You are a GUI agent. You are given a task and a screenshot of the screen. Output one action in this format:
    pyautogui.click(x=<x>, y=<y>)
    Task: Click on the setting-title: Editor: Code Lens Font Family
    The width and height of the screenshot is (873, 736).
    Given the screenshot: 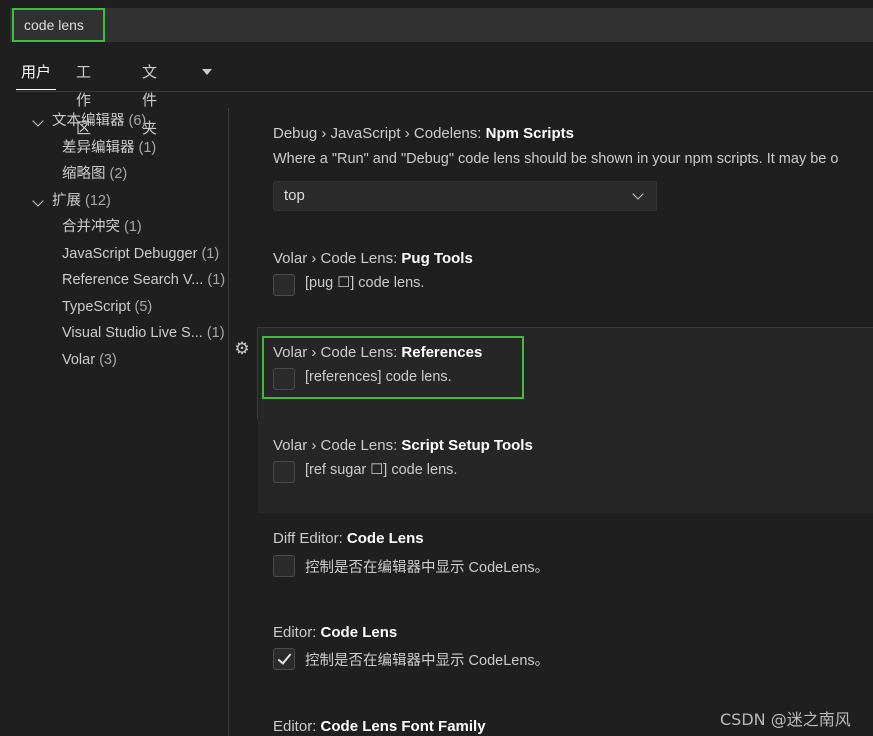 What is the action you would take?
    pyautogui.click(x=379, y=726)
    